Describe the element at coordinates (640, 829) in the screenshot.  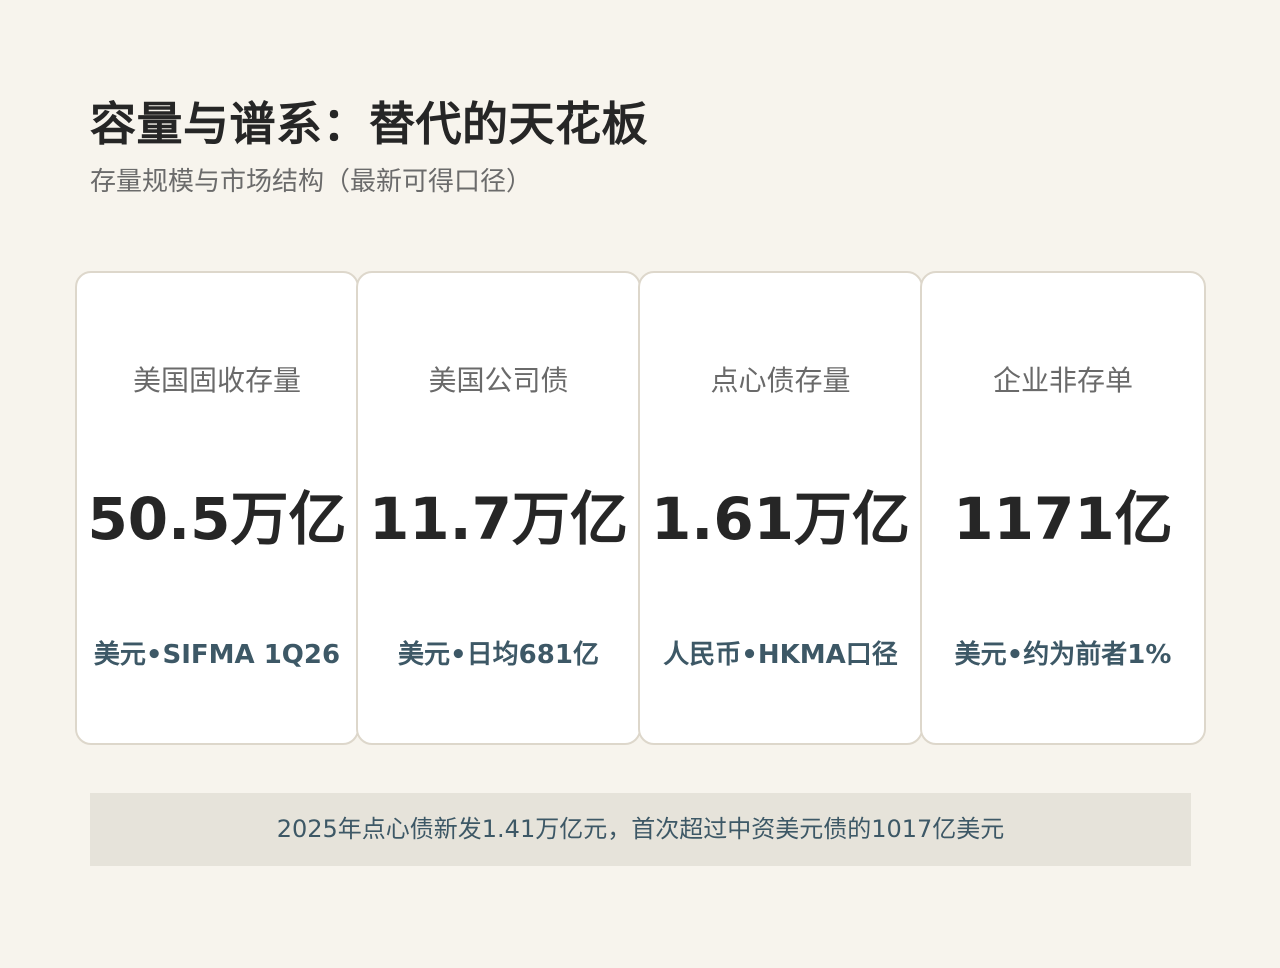
I see `footer-callout: 2025年点心债新发1.41万亿元，首次超过中资美元债的1017亿美元` at that location.